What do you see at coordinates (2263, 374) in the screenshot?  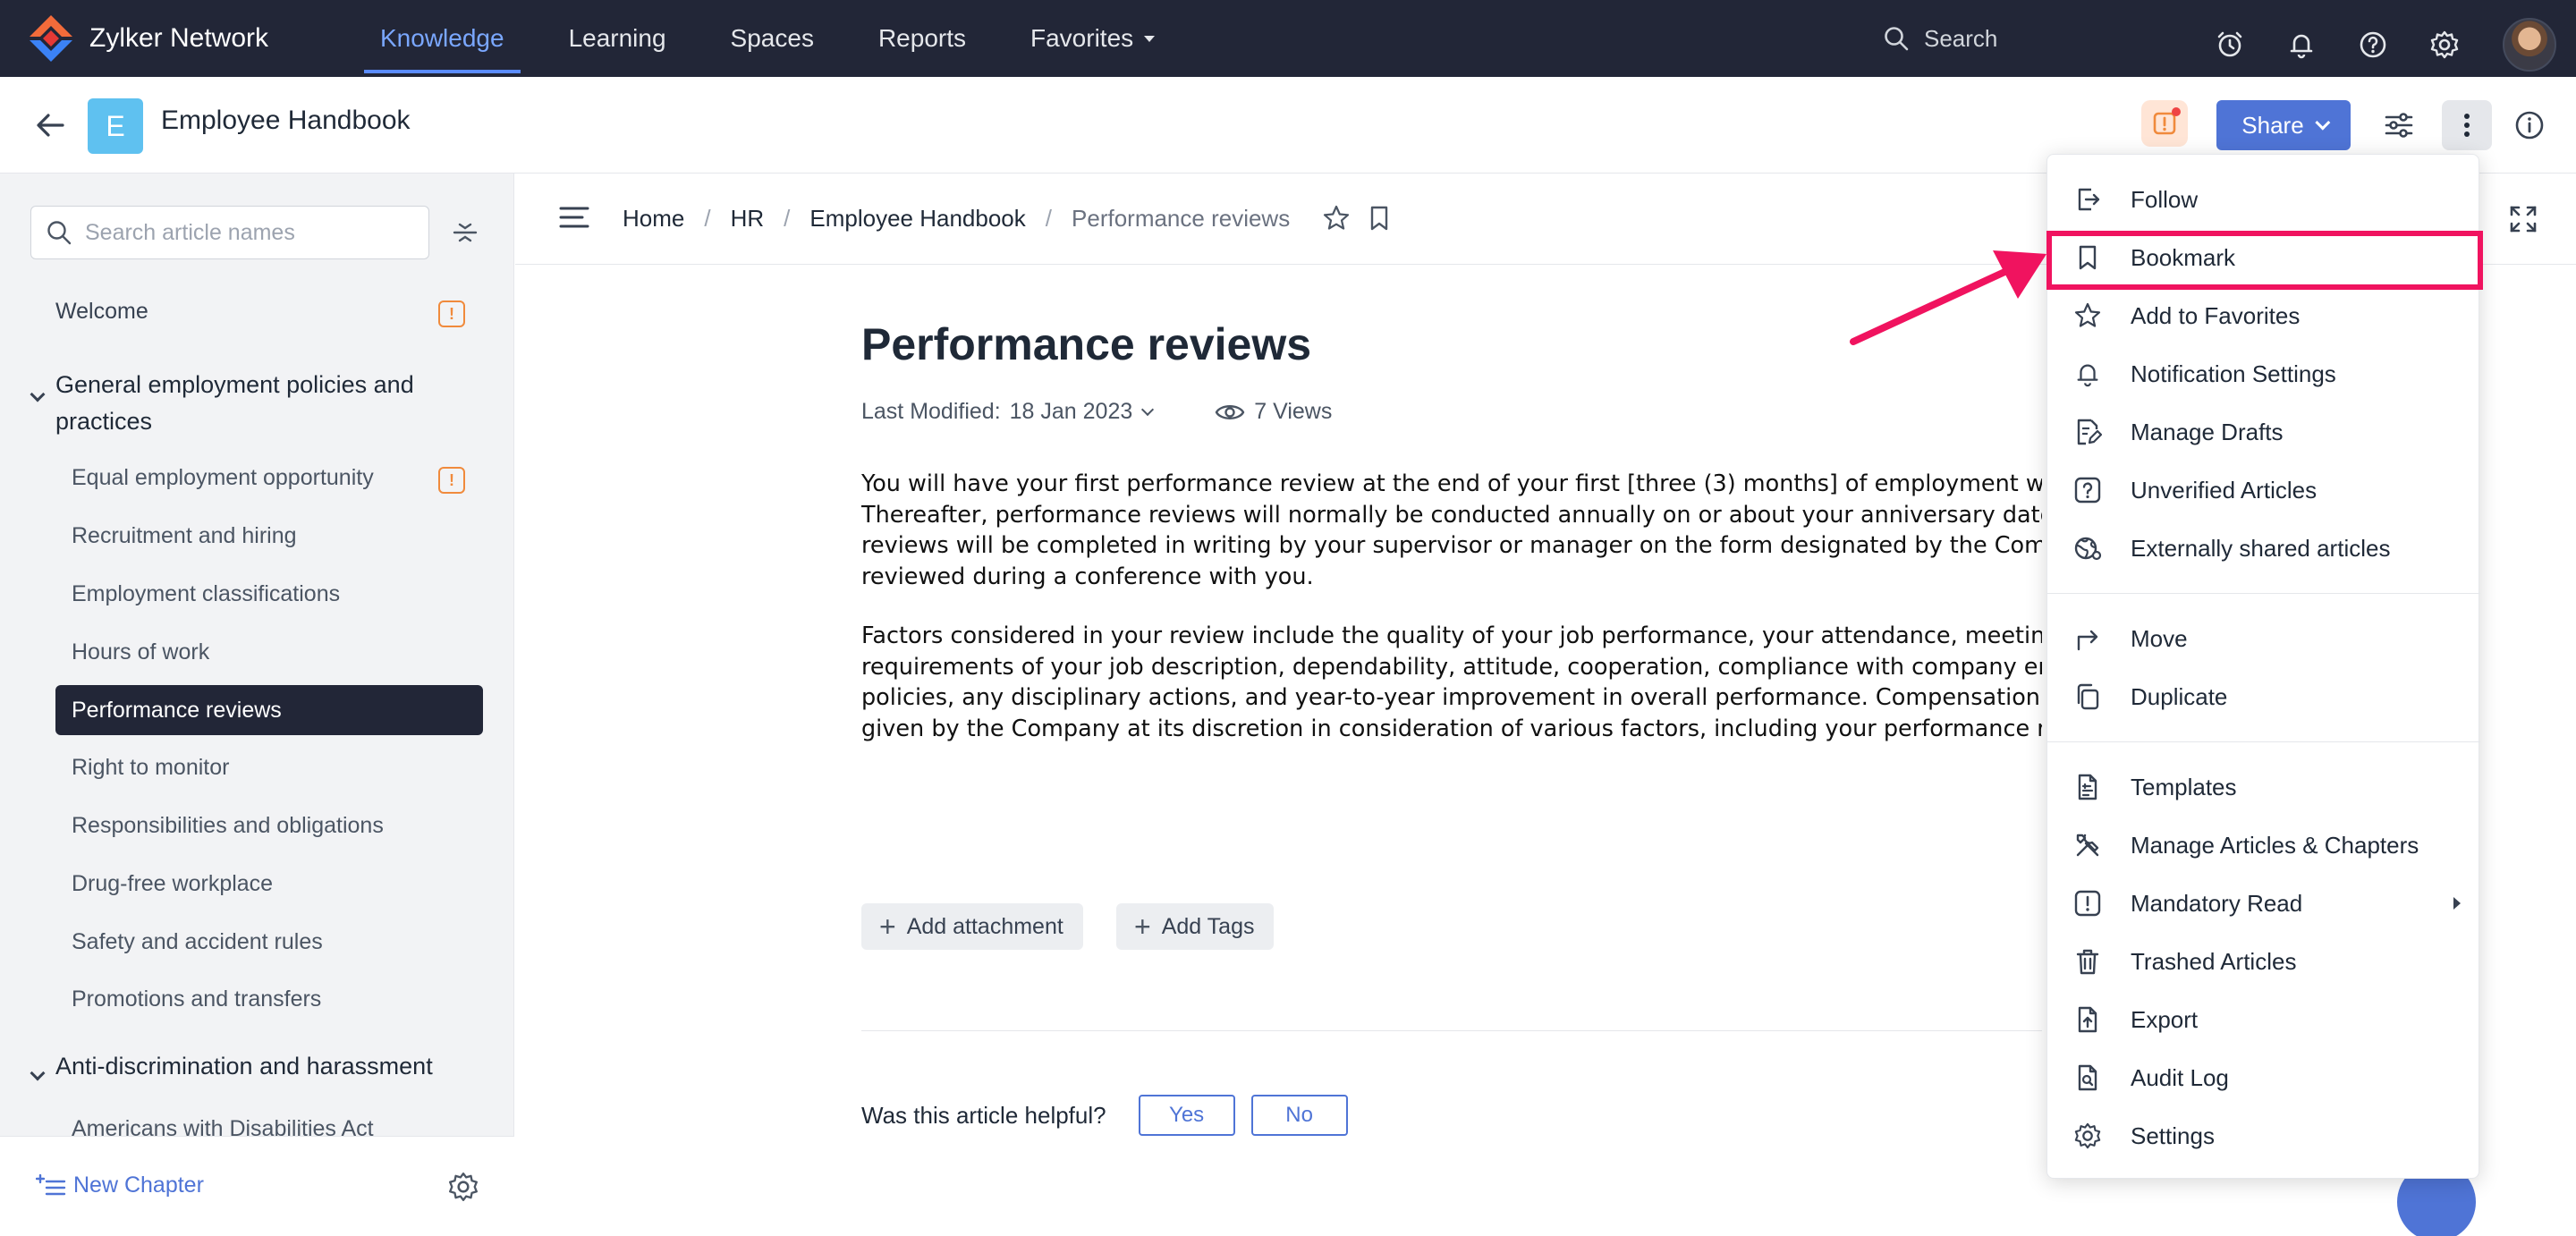 I see `menu-item-notification-settings: Notification Settings` at bounding box center [2263, 374].